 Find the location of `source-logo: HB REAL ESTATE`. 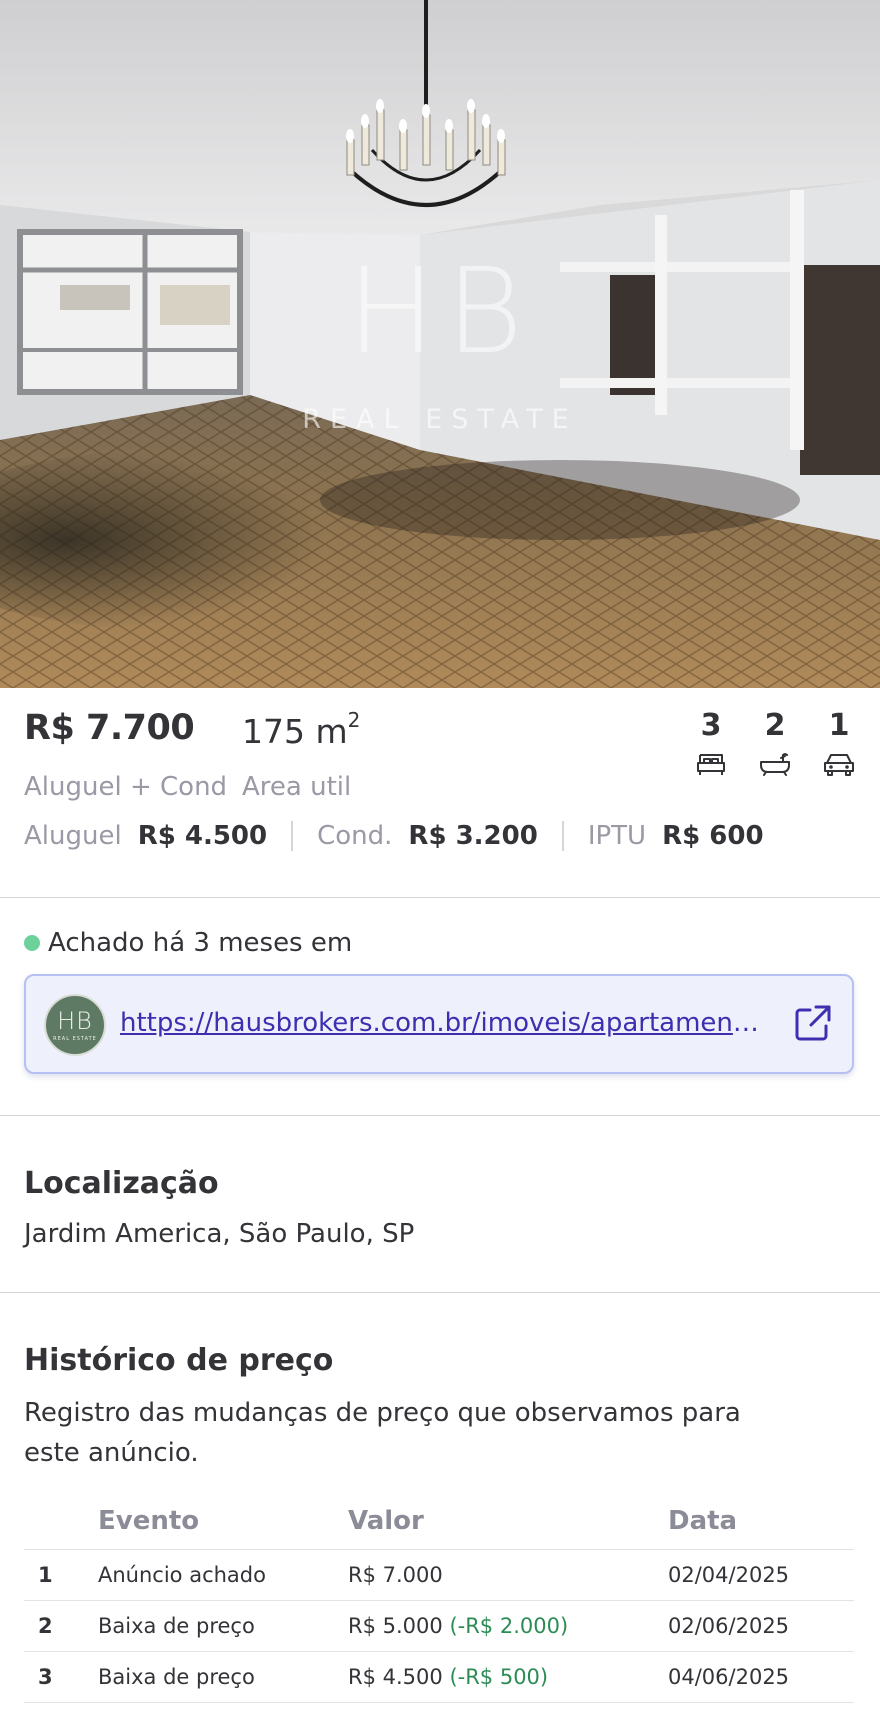

source-logo: HB REAL ESTATE is located at coordinates (75, 1025).